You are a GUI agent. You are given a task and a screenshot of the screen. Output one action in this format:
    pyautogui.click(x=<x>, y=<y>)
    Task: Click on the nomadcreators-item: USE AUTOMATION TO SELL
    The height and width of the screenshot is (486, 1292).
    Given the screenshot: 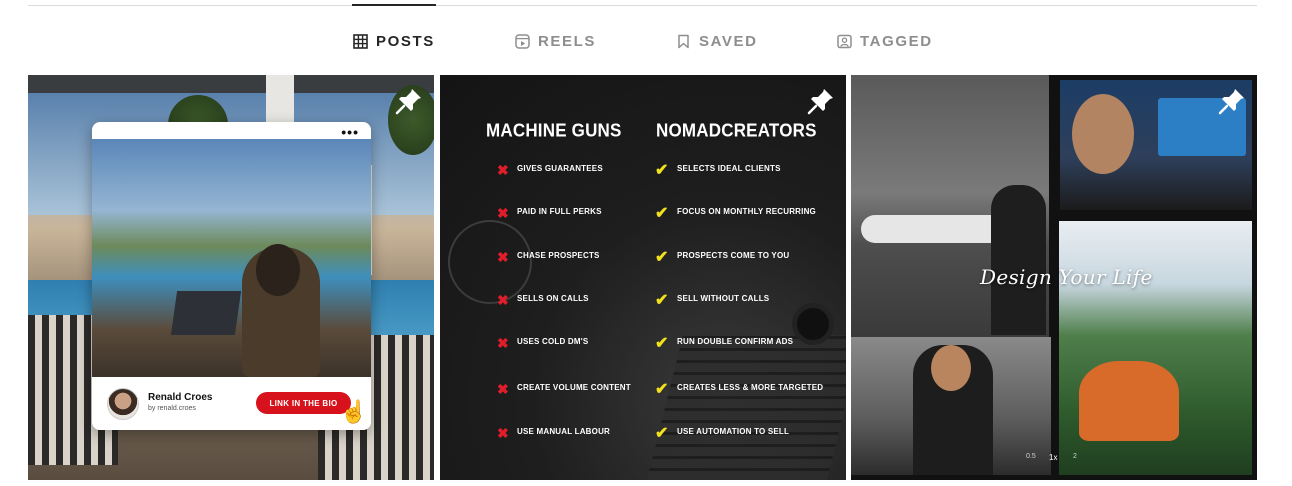 What is the action you would take?
    pyautogui.click(x=733, y=431)
    